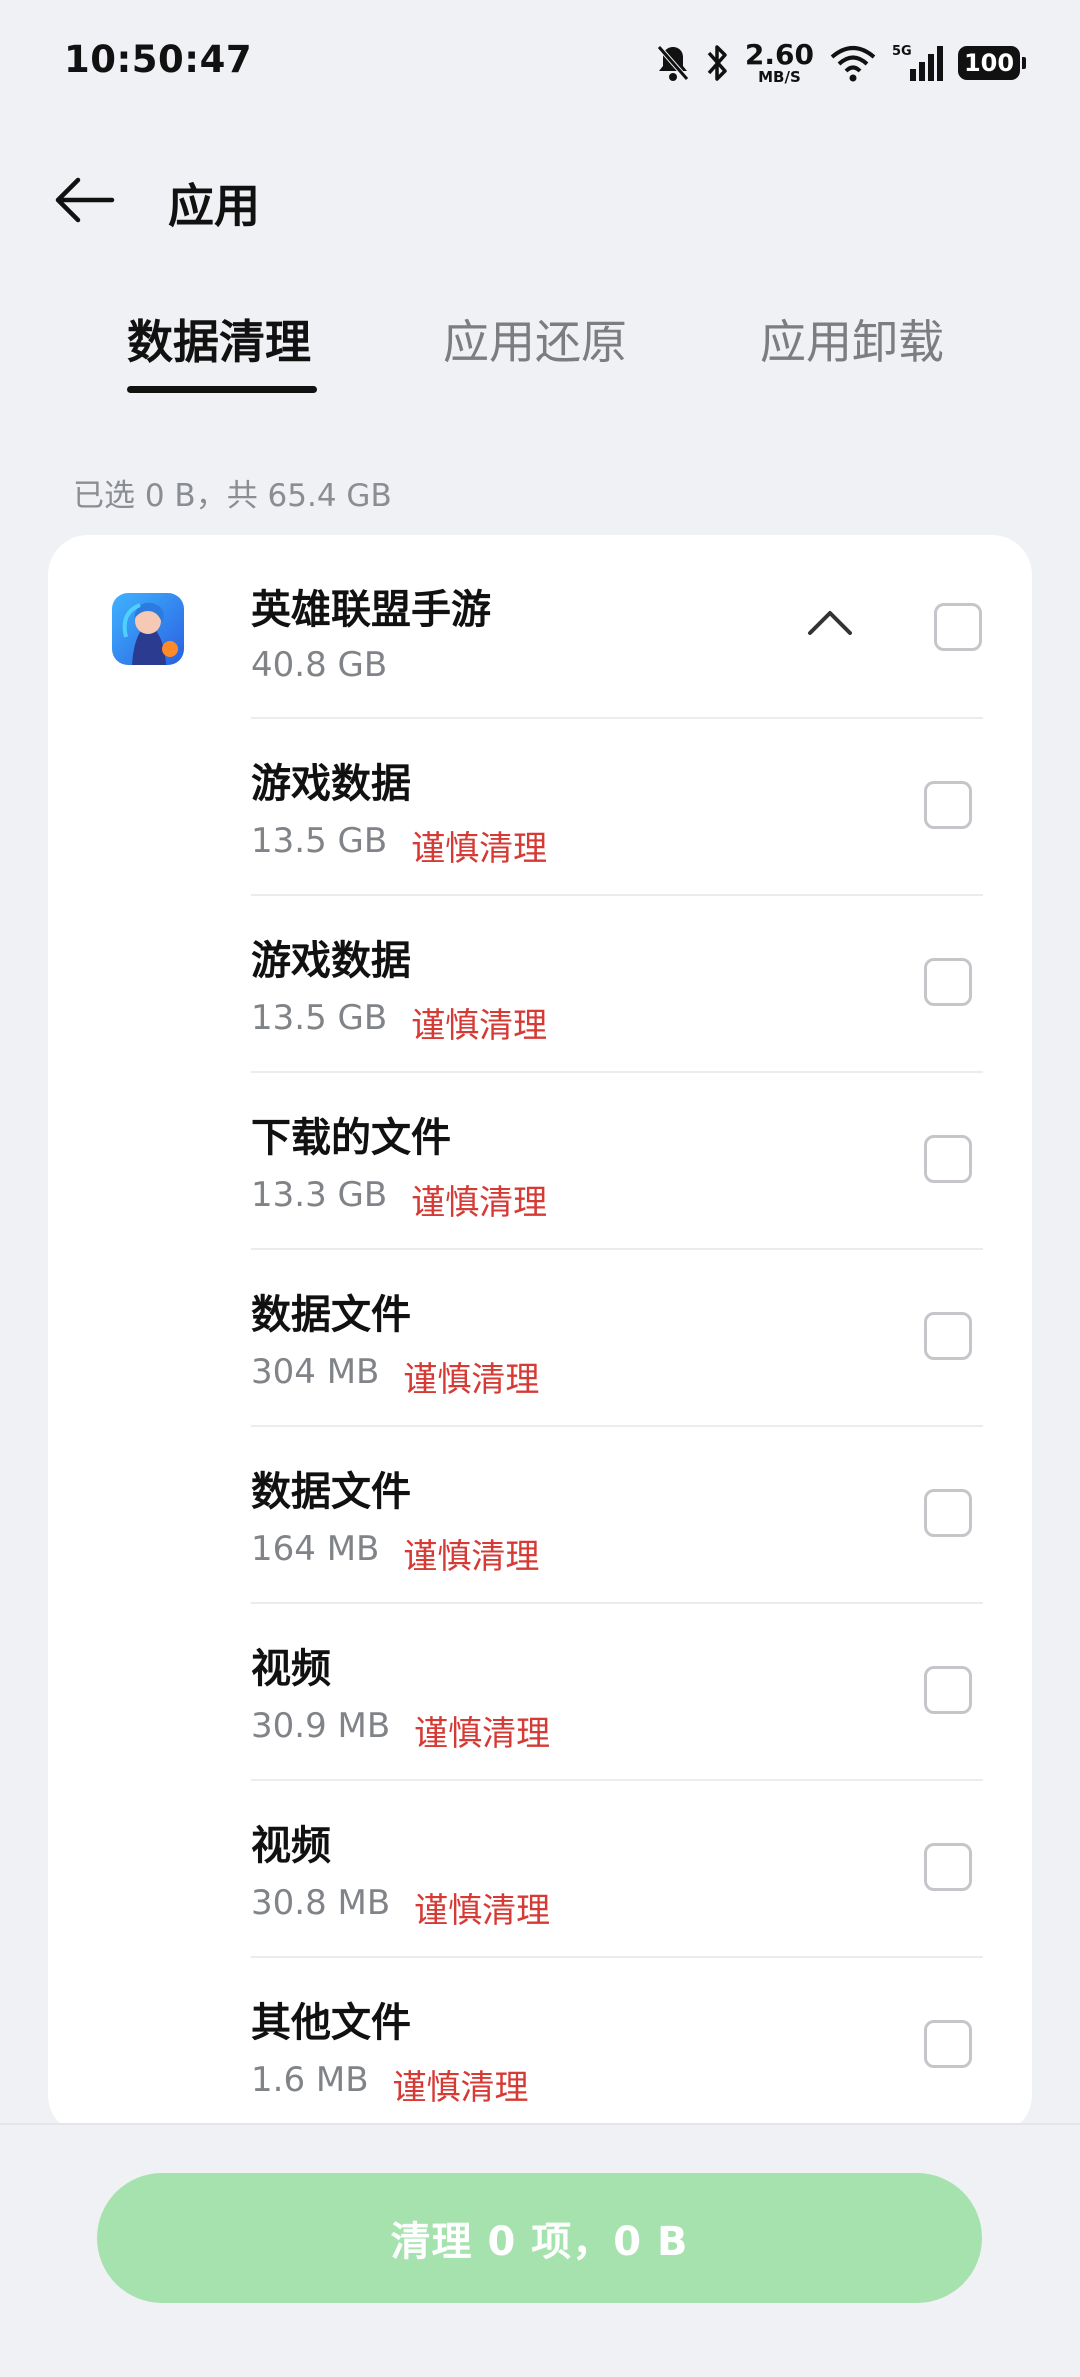 The width and height of the screenshot is (1080, 2377). I want to click on tab-bar: 数据清理 应用还原 应用卸载, so click(540, 345).